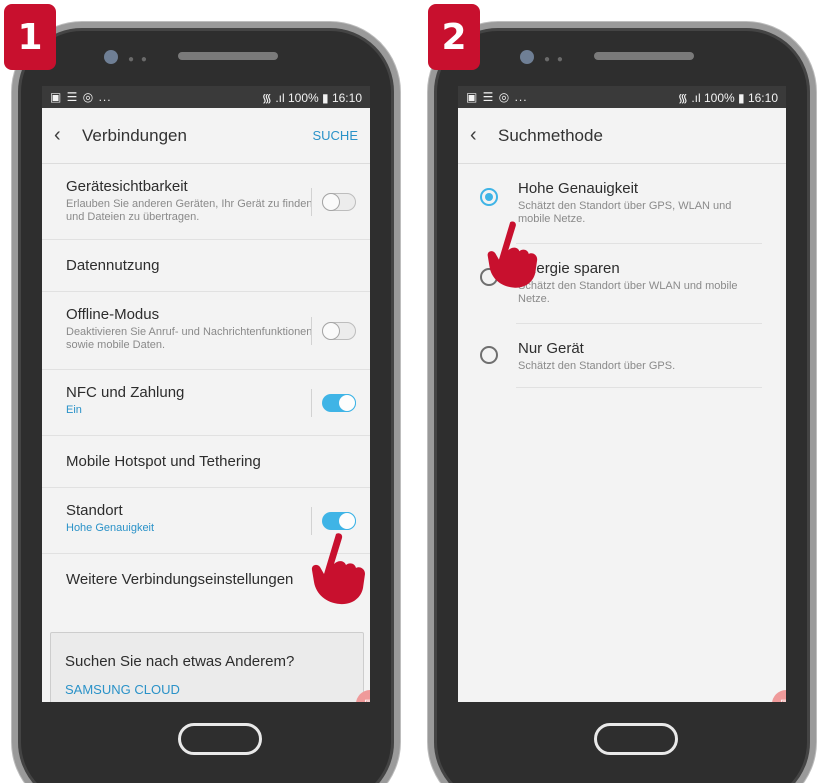  What do you see at coordinates (578, 188) in the screenshot?
I see `option-title: Hohe Genauigkeit` at bounding box center [578, 188].